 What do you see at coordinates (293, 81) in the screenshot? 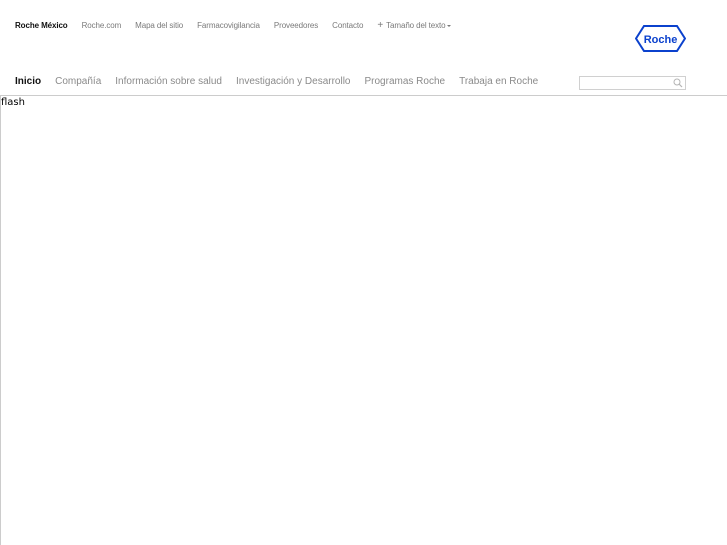
I see `nav-item-investigacion: Investigación y Desarrollo` at bounding box center [293, 81].